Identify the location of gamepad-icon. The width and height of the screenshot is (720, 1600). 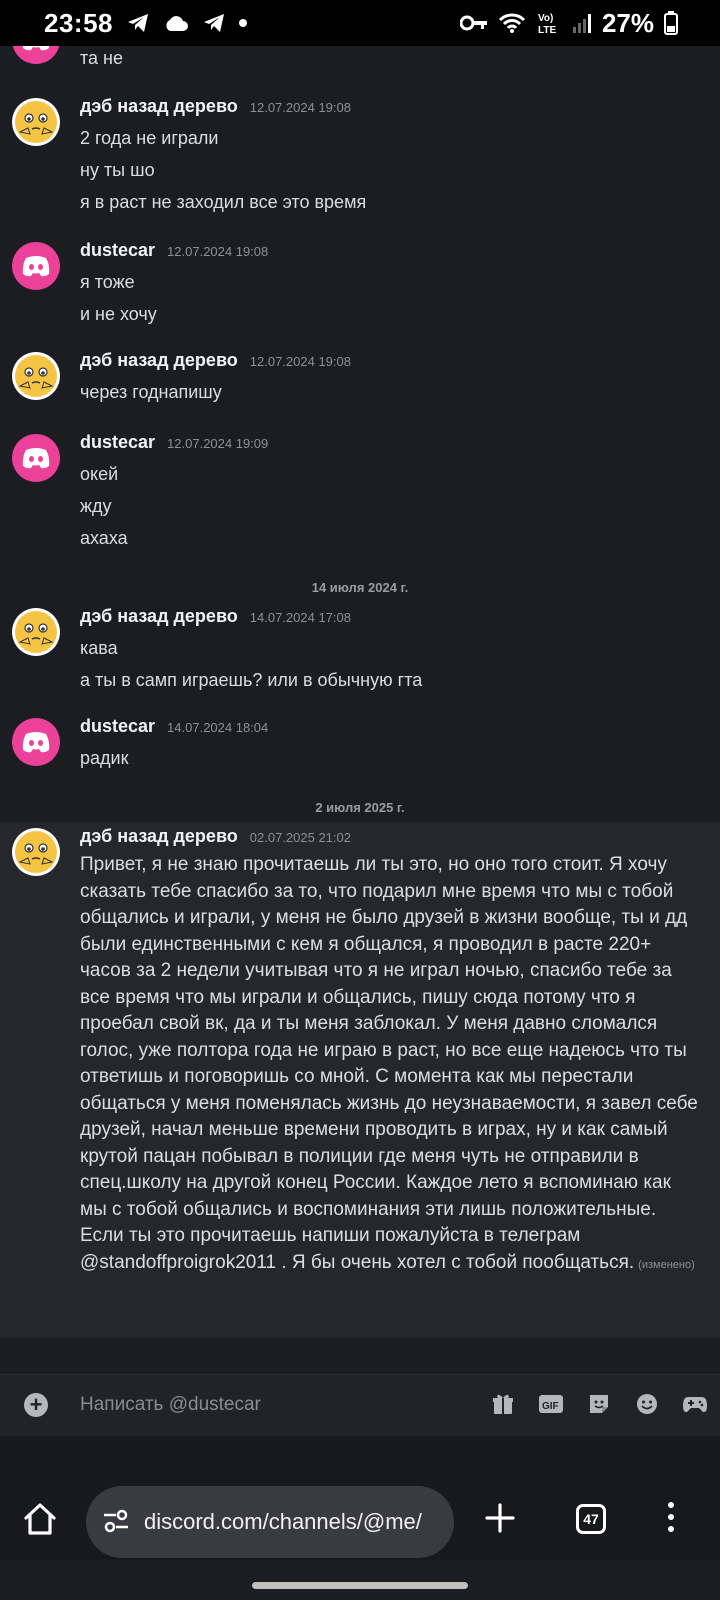
(695, 1404).